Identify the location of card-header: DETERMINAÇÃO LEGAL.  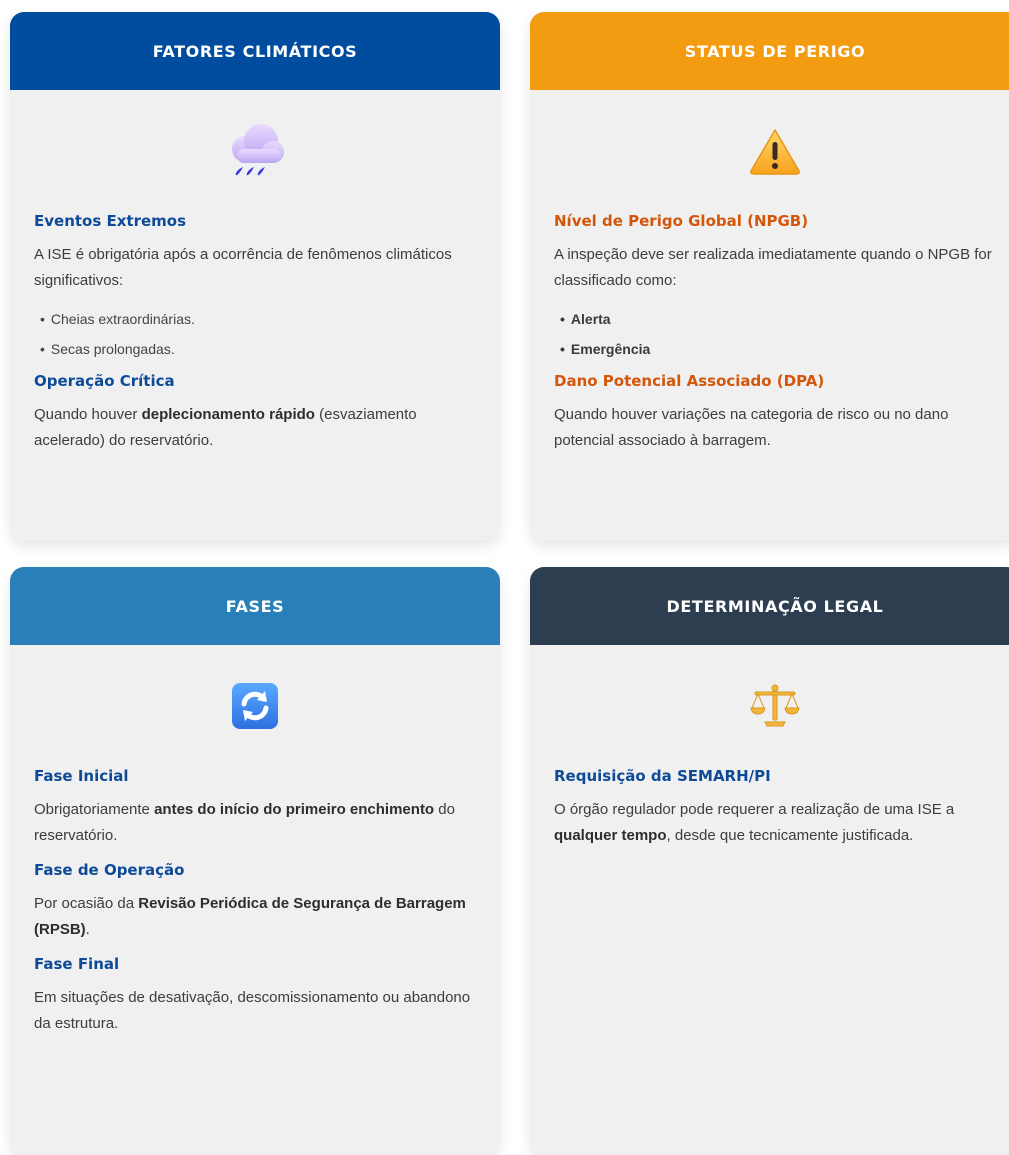
(769, 606).